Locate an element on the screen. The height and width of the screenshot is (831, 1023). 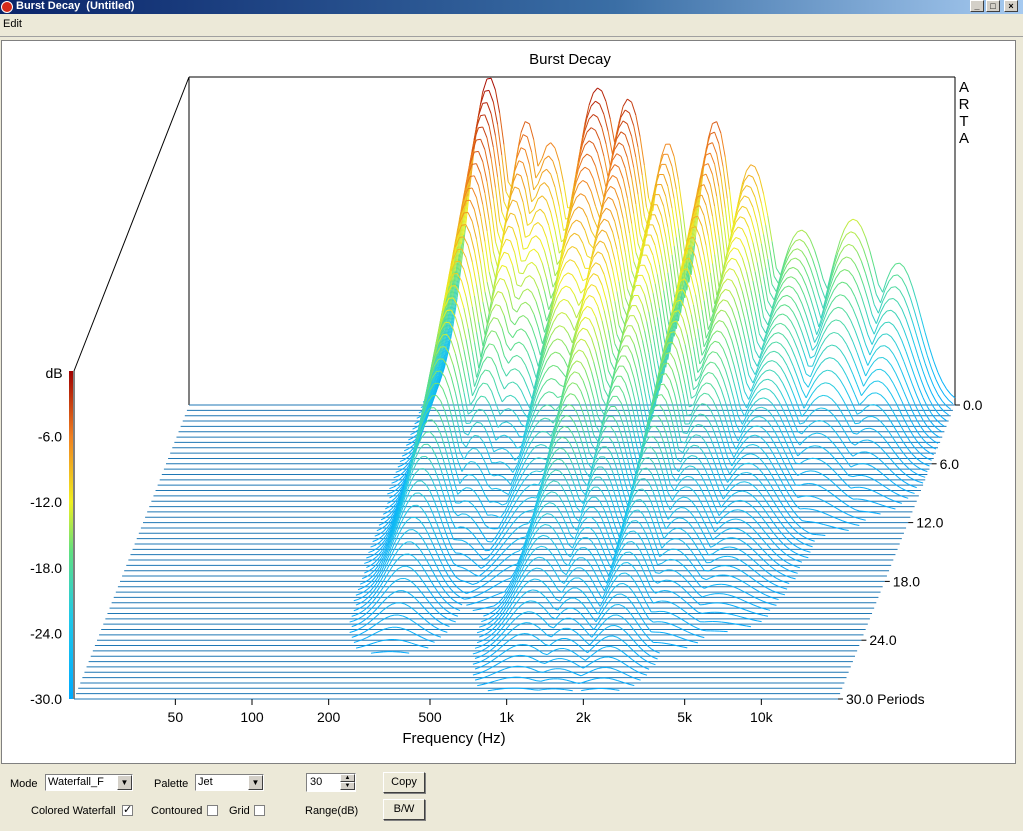
close-icon: × is located at coordinates (1011, 6).